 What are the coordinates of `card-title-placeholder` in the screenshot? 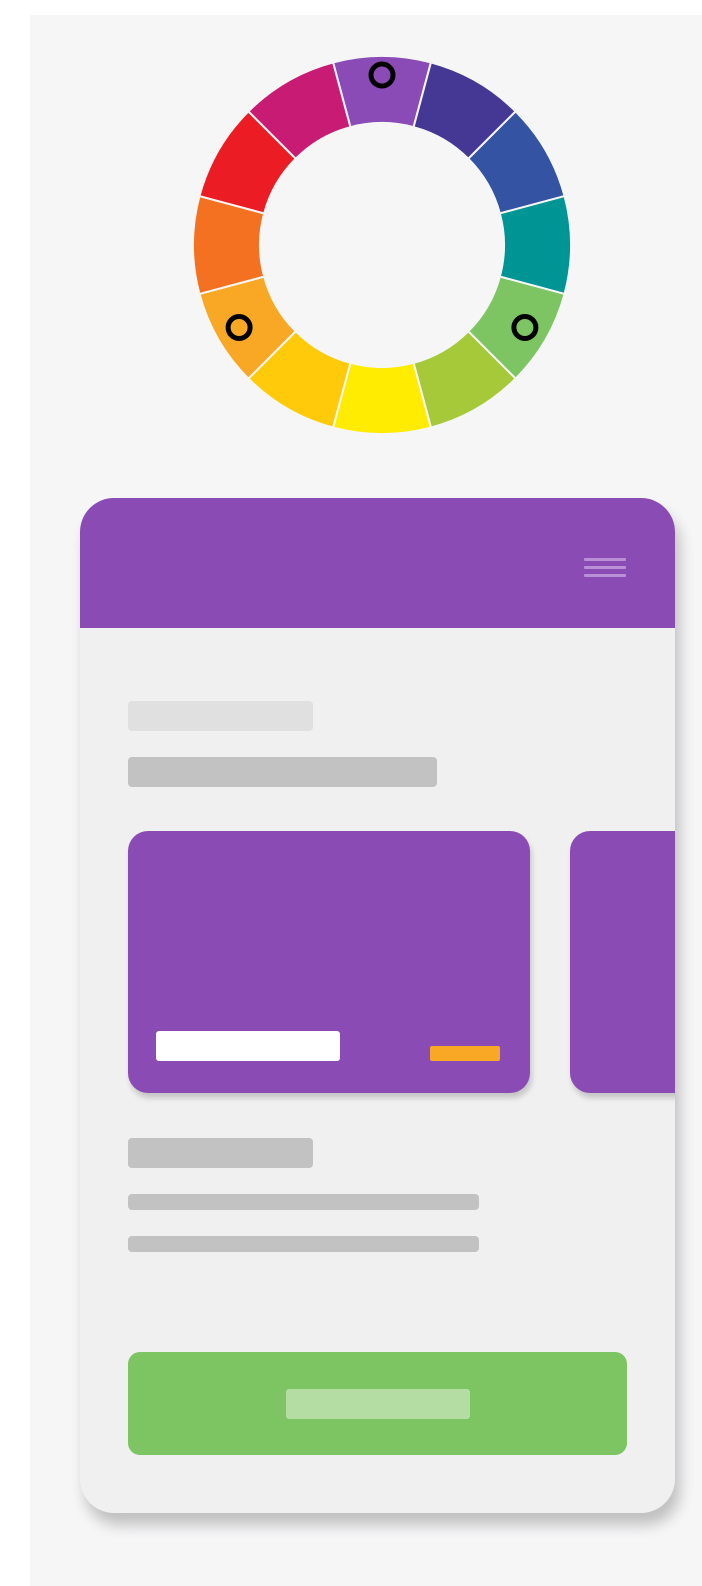 It's located at (248, 1046).